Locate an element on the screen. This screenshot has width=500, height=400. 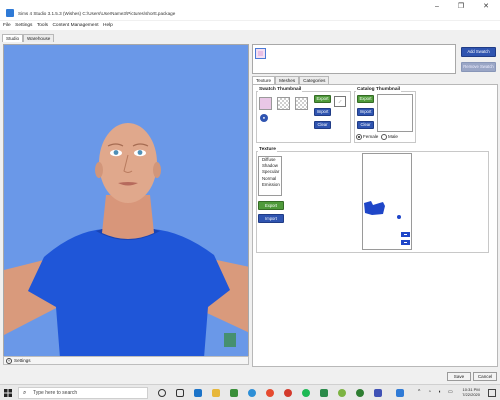
settings-label: Settings is located at coordinates (22, 360).